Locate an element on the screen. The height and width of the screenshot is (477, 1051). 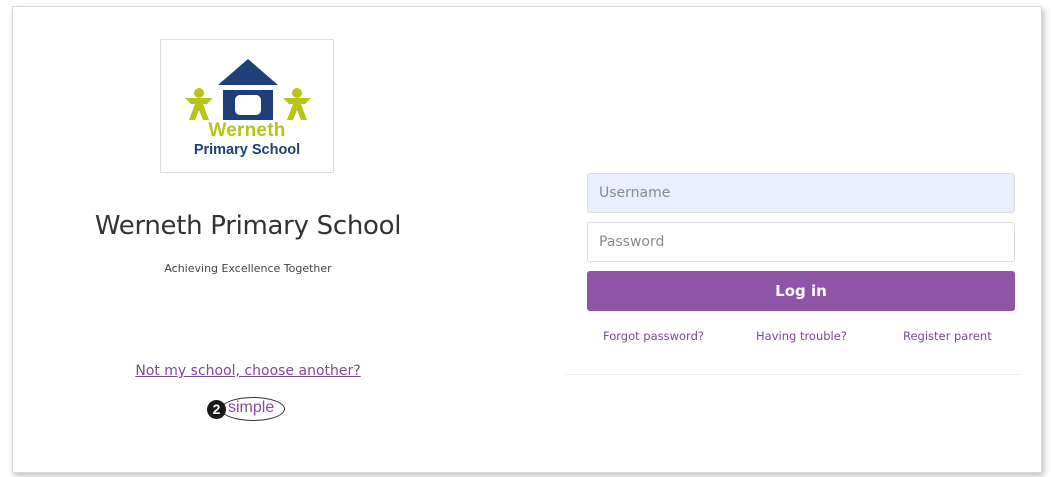
register-parent-link: Register parent is located at coordinates (947, 336).